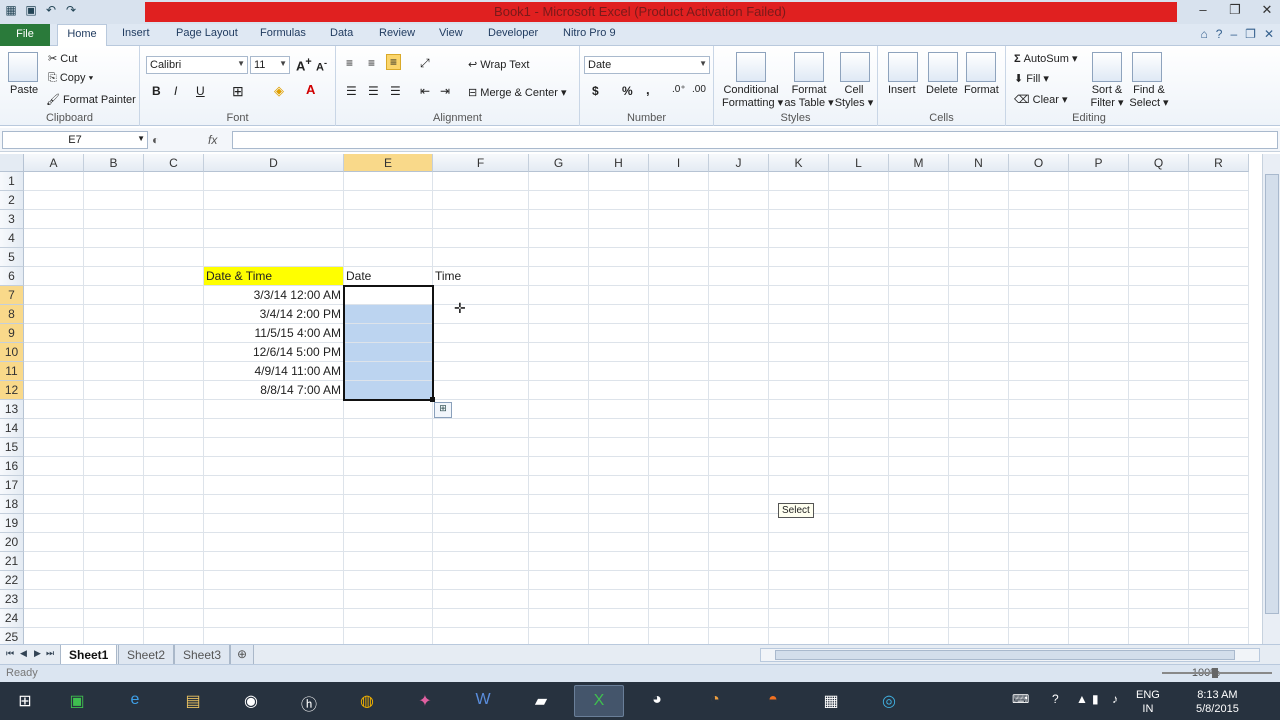  I want to click on cell-n25, so click(979, 636).